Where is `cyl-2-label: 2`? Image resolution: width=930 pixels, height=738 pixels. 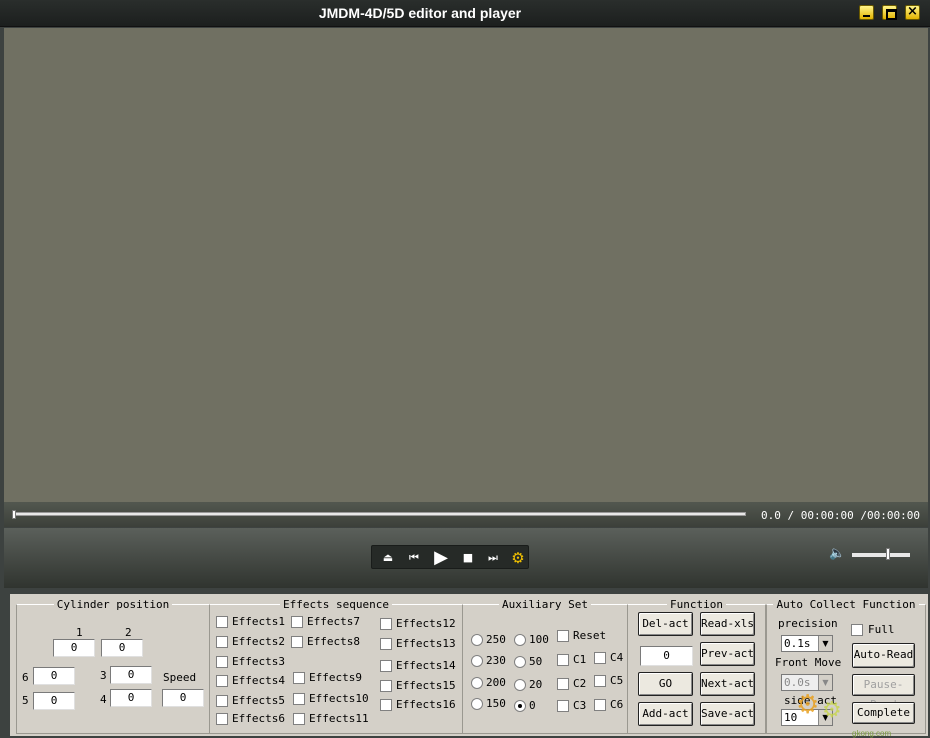 cyl-2-label: 2 is located at coordinates (128, 632).